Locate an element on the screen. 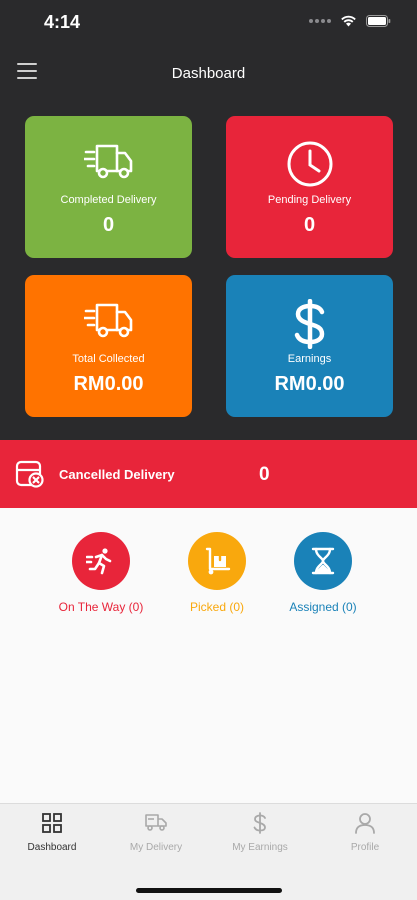 The image size is (417, 900). truck-icon is located at coordinates (156, 824).